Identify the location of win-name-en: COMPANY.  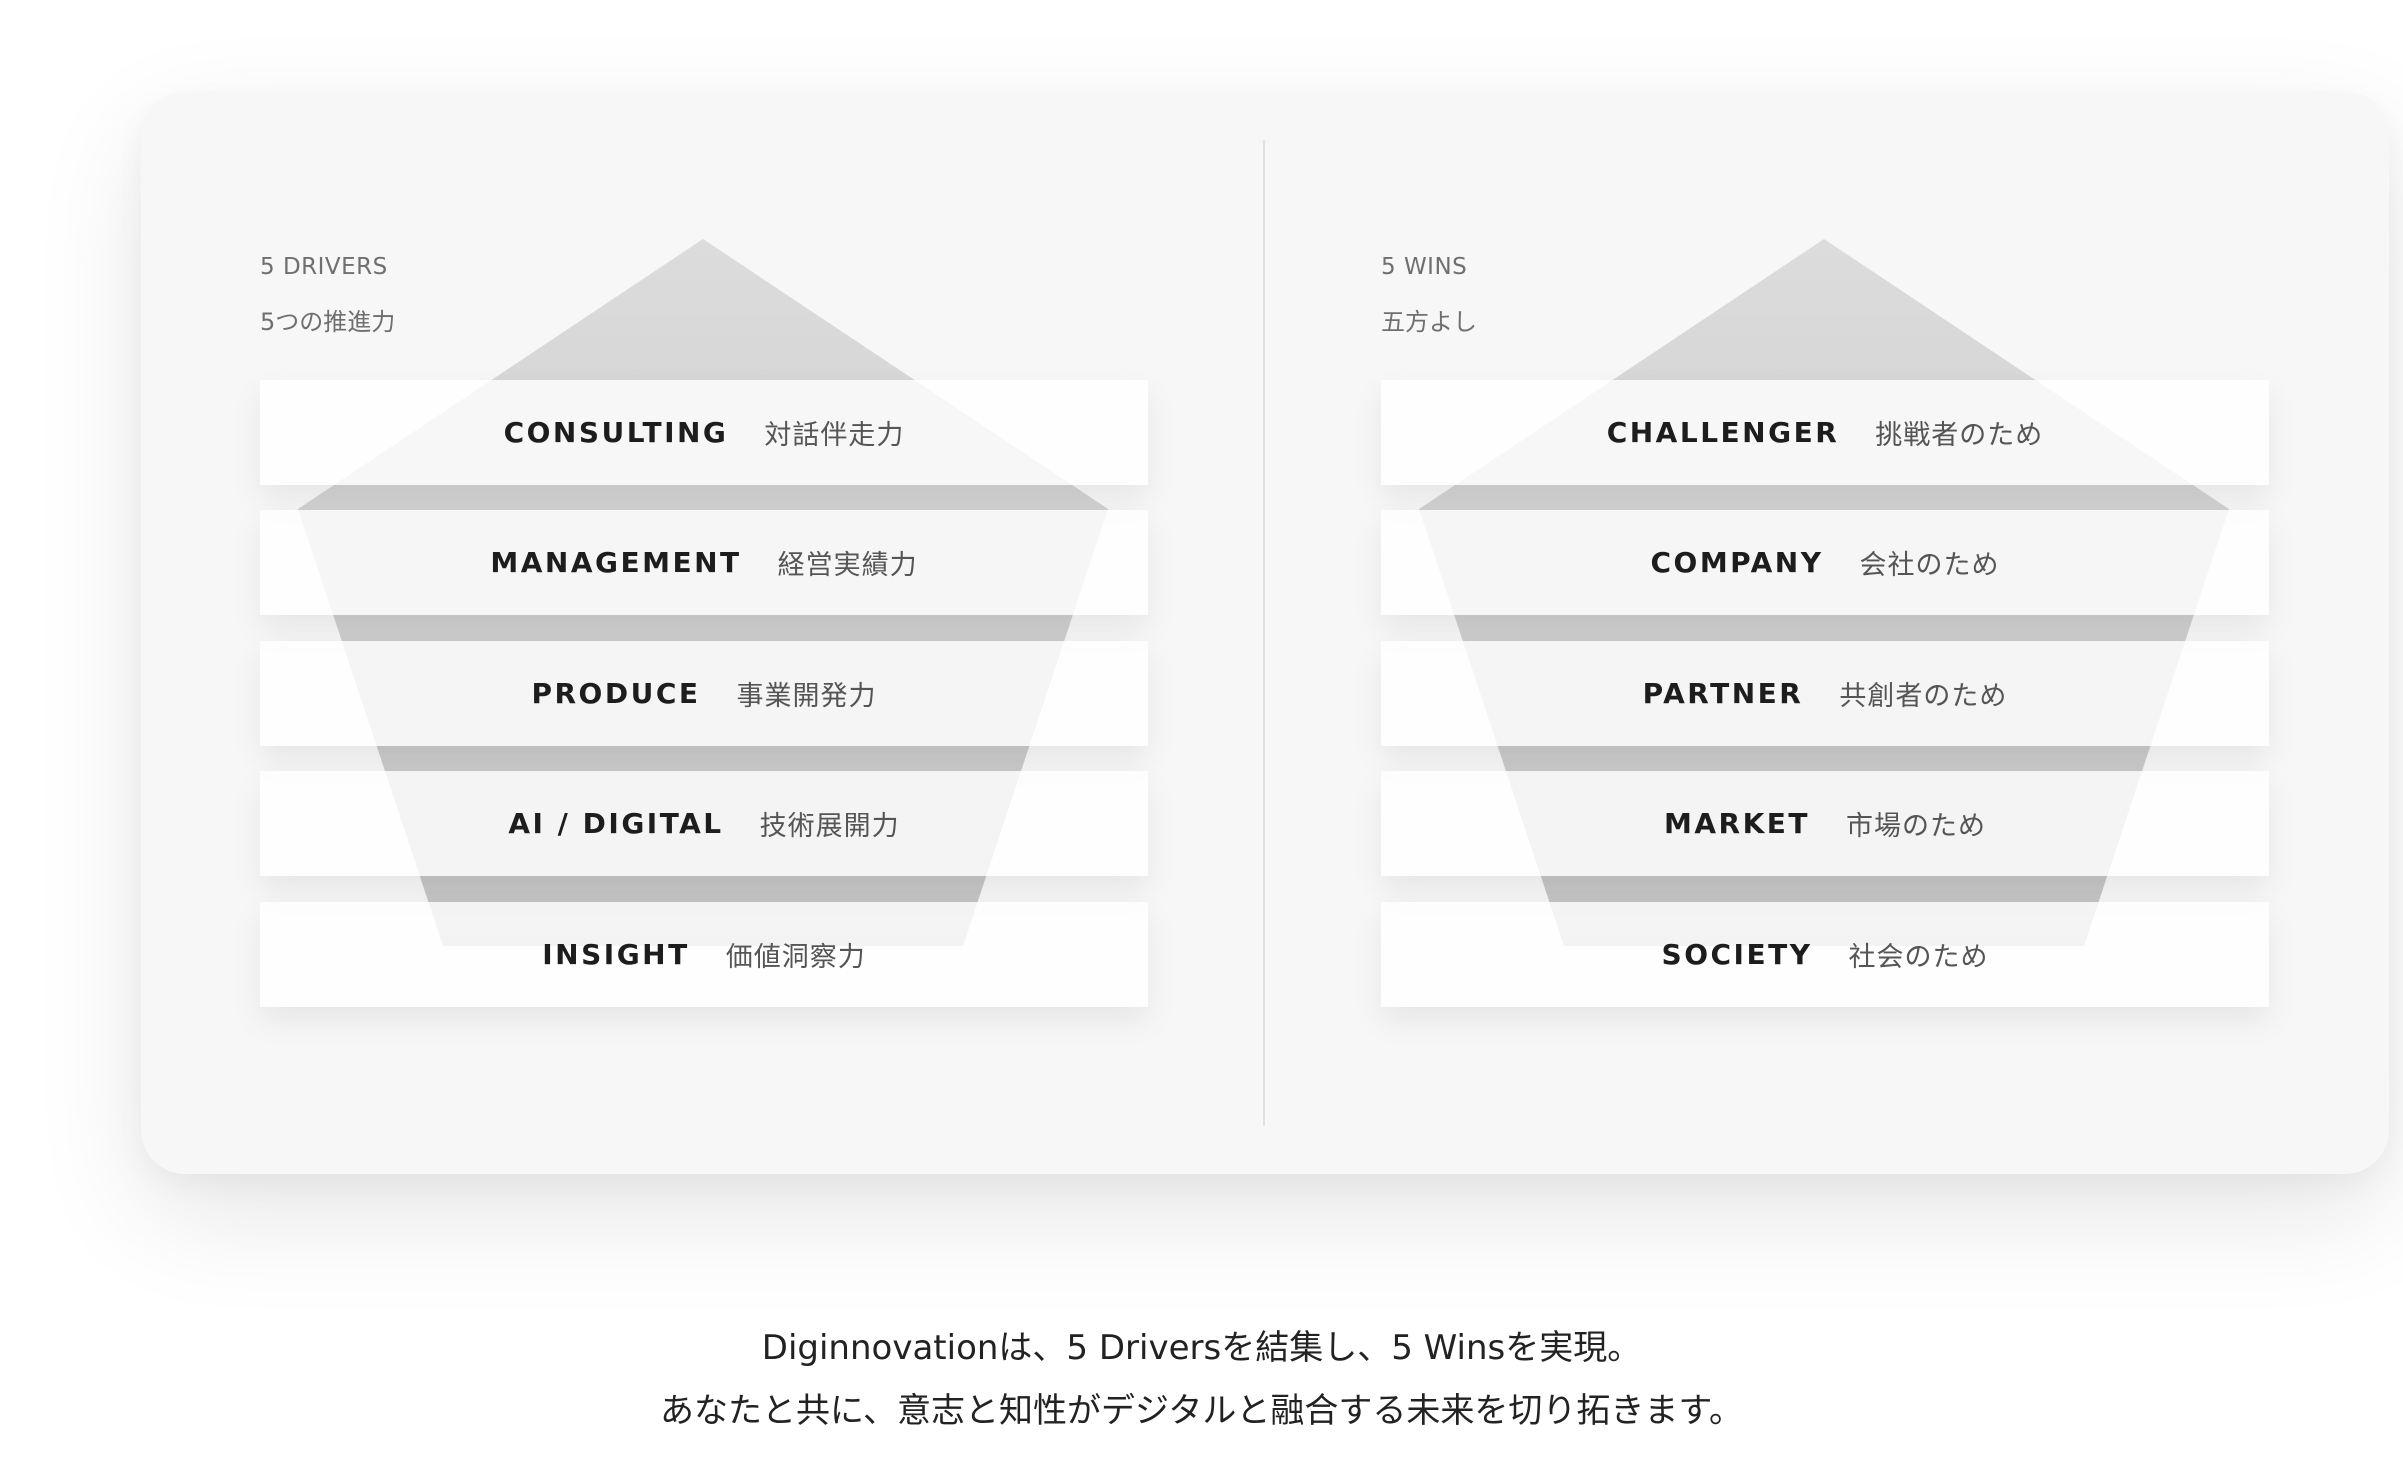
(1737, 562).